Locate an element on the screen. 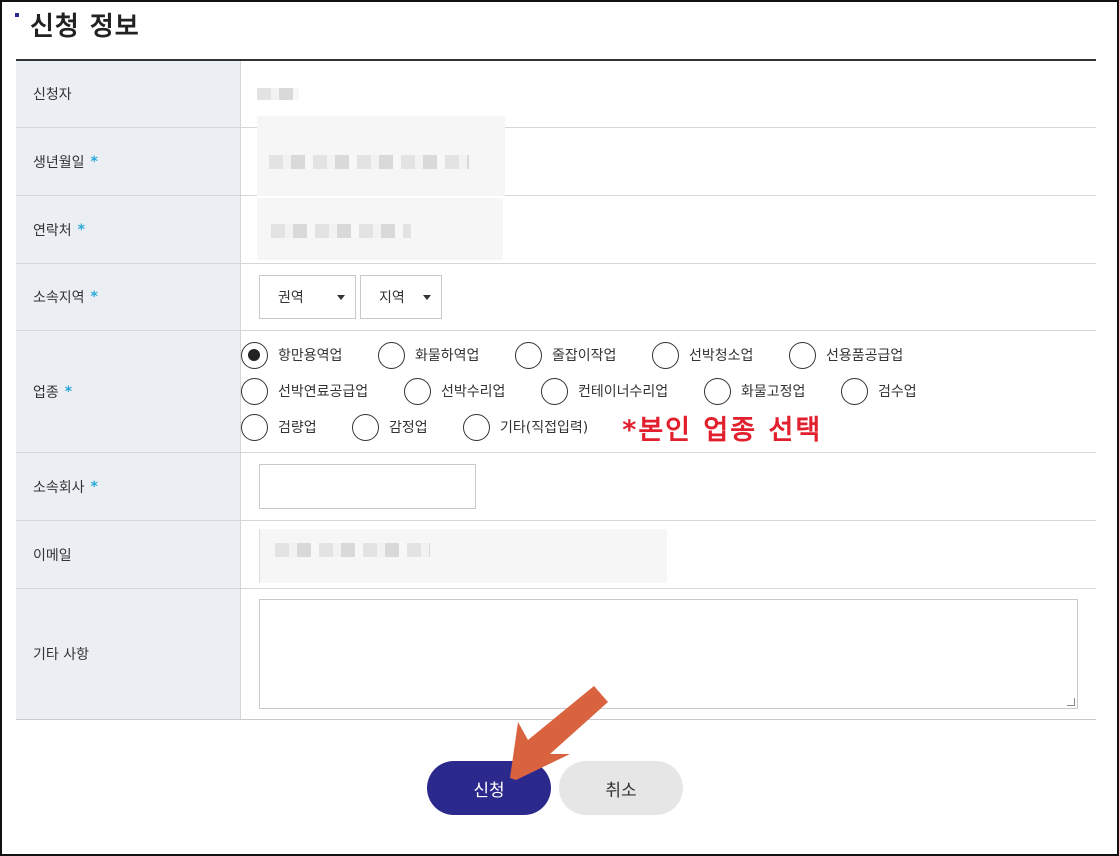  area-select: 권역 is located at coordinates (307, 297).